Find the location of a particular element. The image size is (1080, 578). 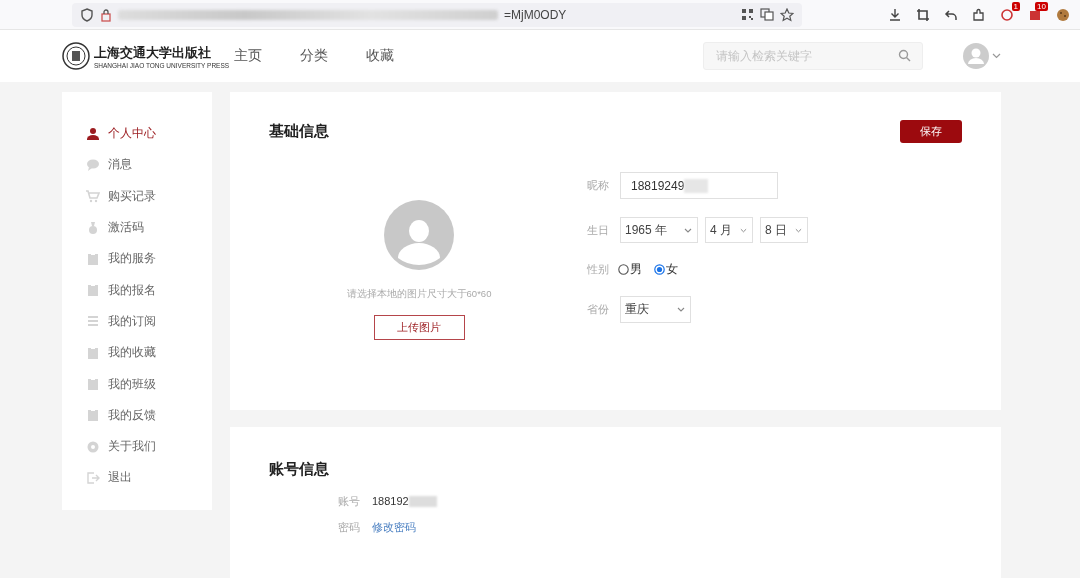

upload-button: 上传图片 is located at coordinates (419, 327).